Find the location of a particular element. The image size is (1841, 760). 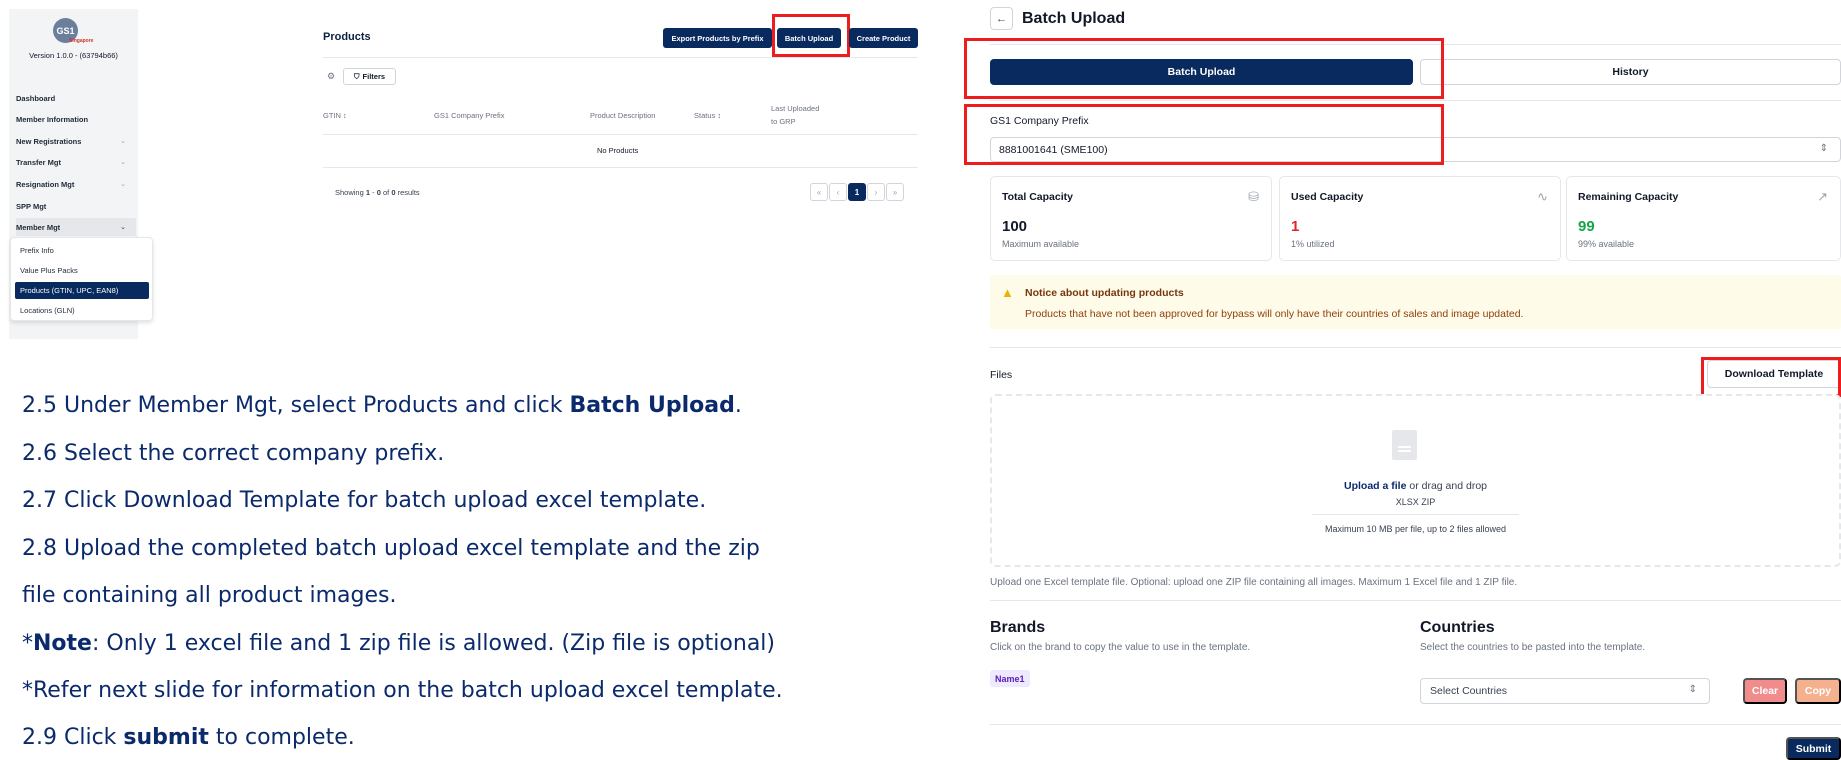

dropzone-file-types: XLSX ZIP is located at coordinates (1415, 502).